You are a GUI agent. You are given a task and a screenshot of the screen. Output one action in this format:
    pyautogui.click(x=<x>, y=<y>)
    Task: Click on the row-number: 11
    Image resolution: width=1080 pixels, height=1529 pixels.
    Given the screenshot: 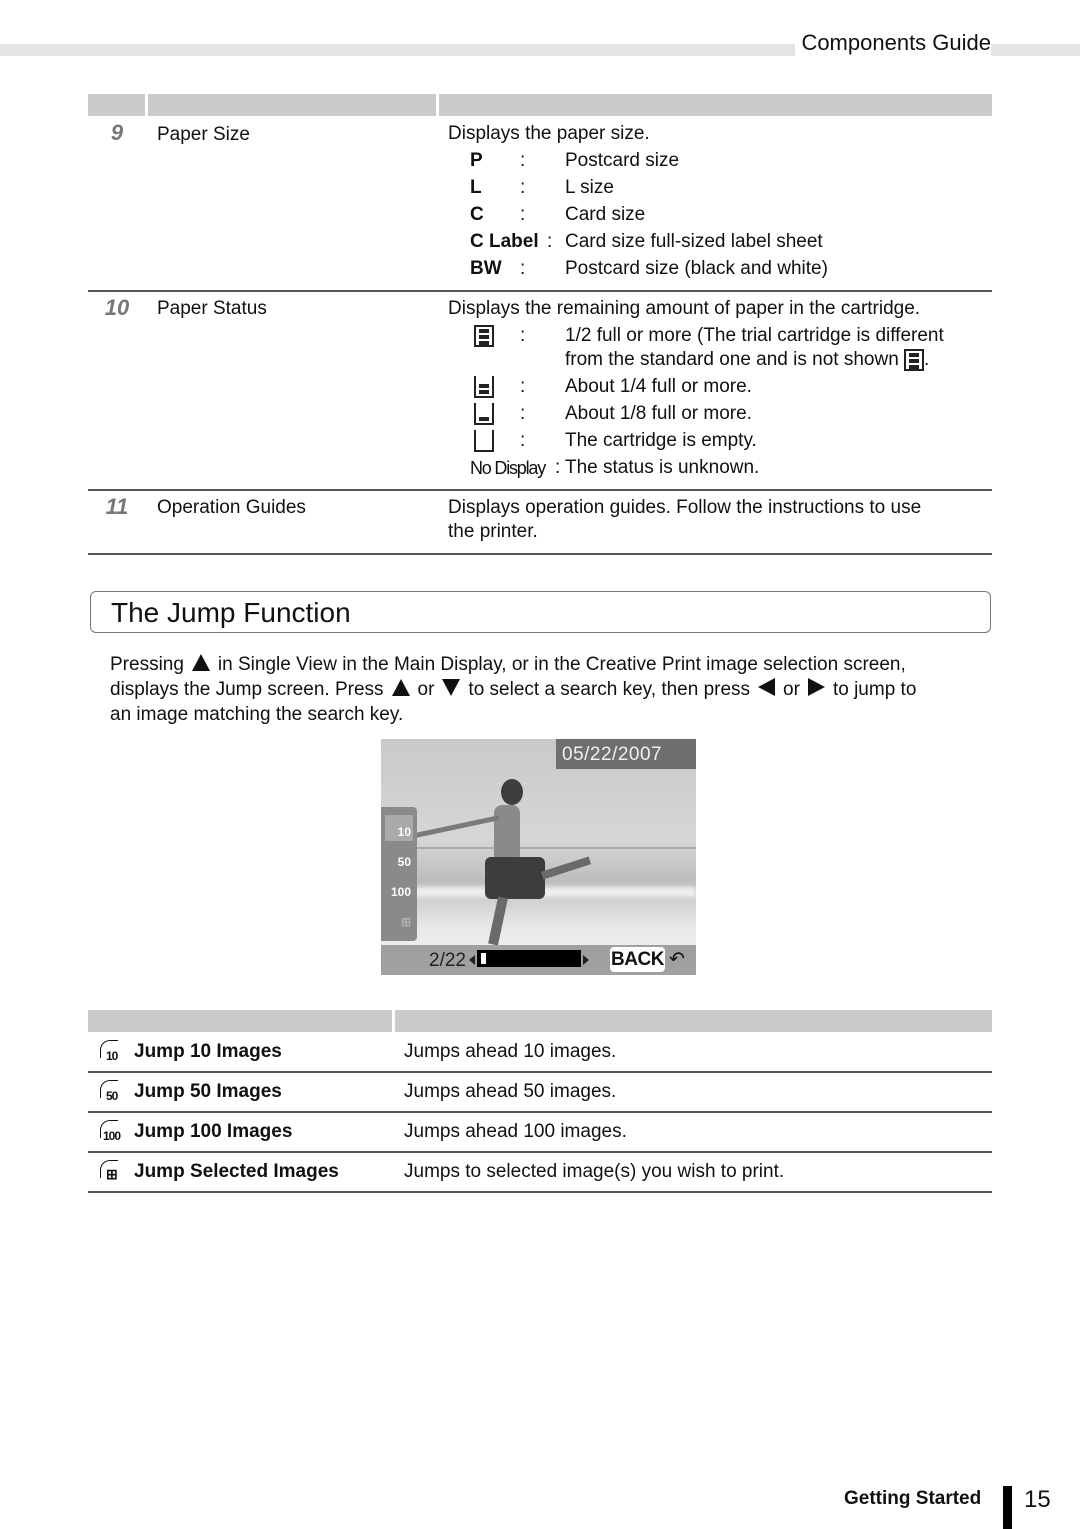 What is the action you would take?
    pyautogui.click(x=117, y=506)
    